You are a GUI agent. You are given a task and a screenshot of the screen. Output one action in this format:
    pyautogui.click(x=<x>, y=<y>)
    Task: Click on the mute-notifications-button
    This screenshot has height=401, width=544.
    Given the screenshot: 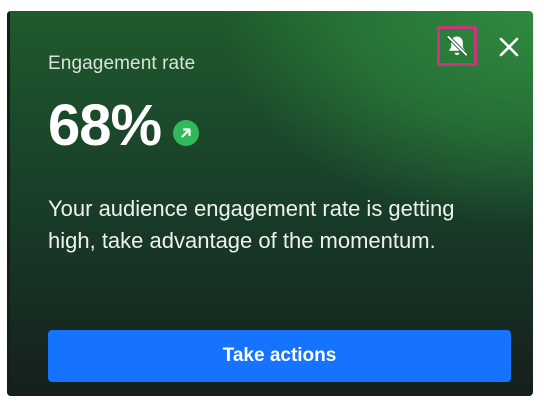 What is the action you would take?
    pyautogui.click(x=457, y=46)
    